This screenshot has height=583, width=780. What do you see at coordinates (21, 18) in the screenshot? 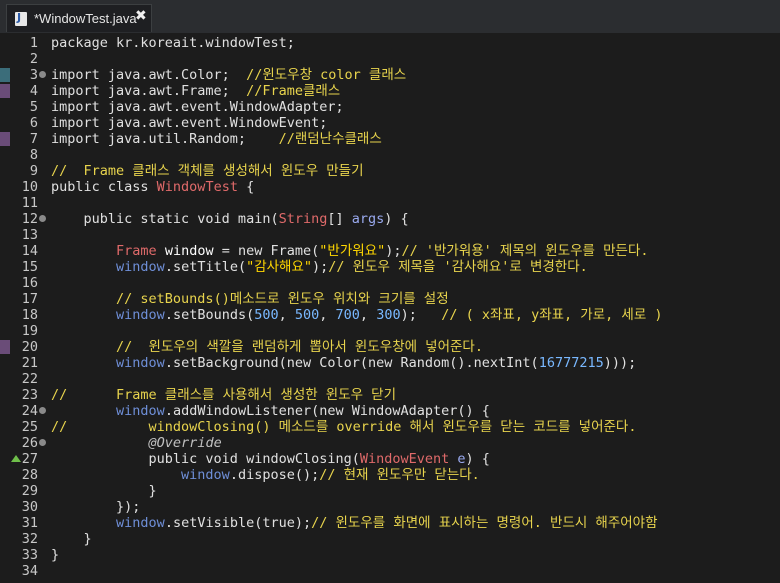
I see `java-file-icon` at bounding box center [21, 18].